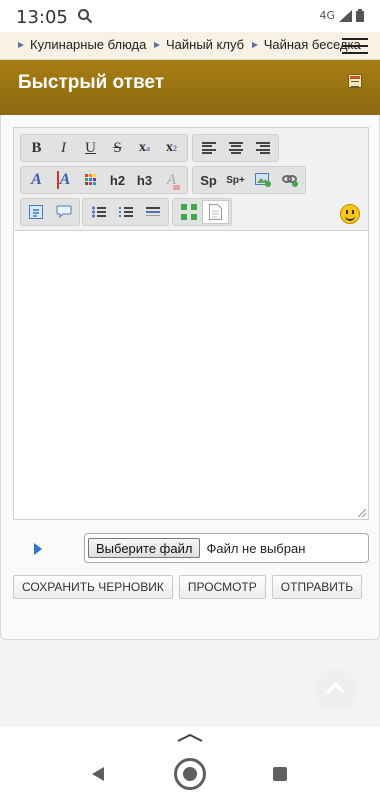  I want to click on font-button: A, so click(36, 180).